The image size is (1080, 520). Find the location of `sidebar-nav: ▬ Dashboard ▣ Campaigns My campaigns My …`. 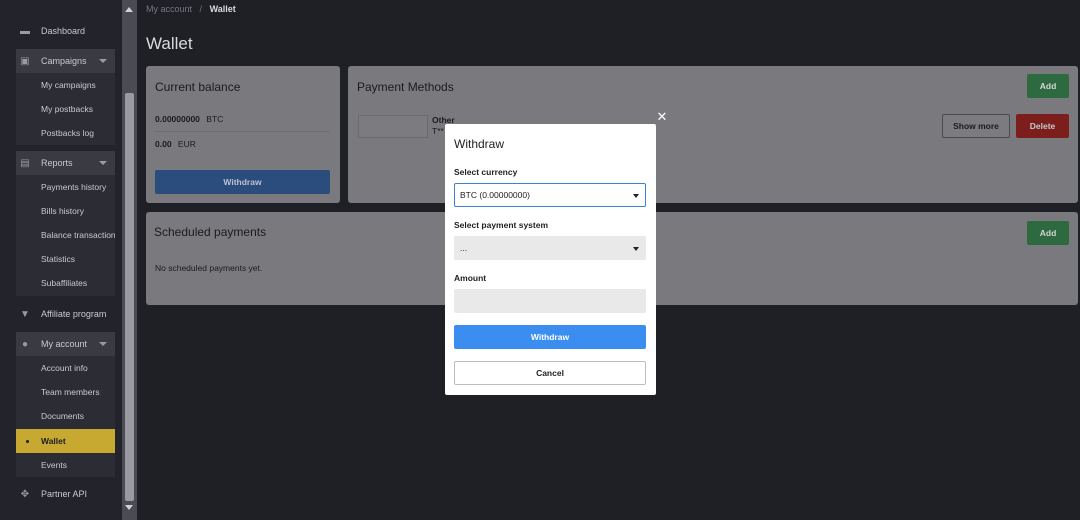

sidebar-nav: ▬ Dashboard ▣ Campaigns My campaigns My … is located at coordinates (61, 260).